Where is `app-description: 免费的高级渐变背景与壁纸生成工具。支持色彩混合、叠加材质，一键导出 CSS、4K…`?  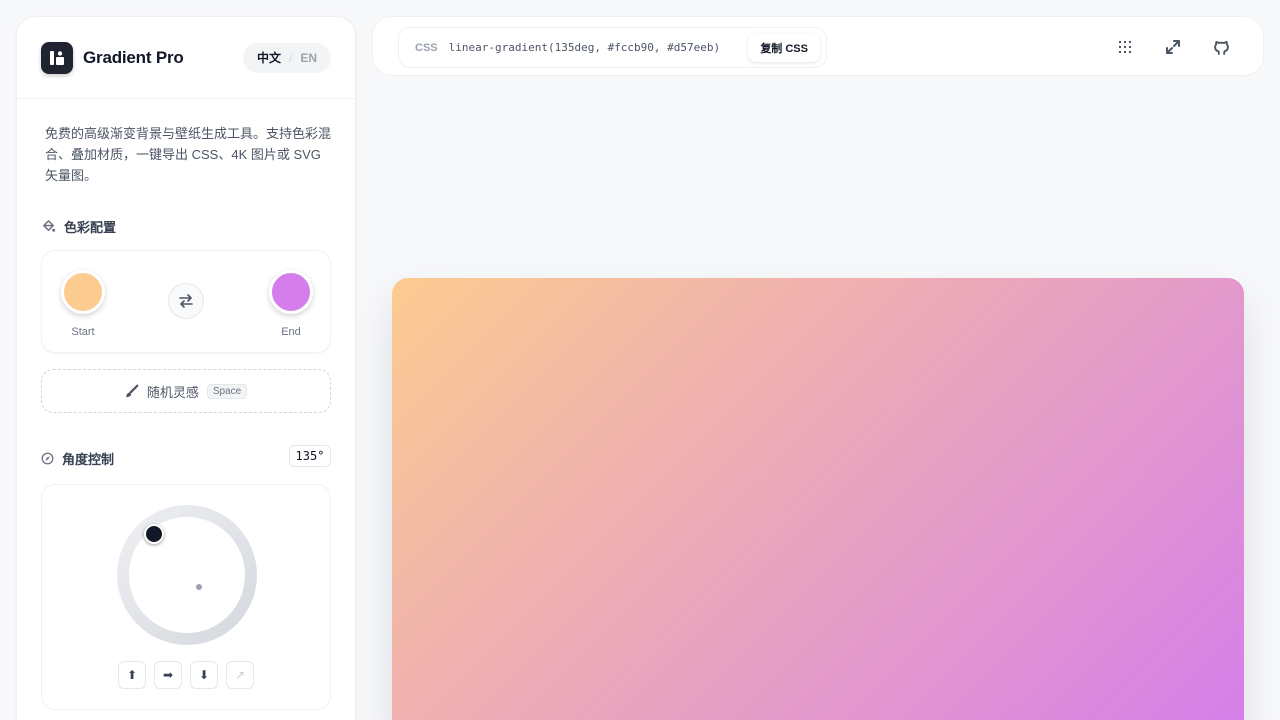
app-description: 免费的高级渐变背景与壁纸生成工具。支持色彩混合、叠加材质，一键导出 CSS、4K… is located at coordinates (188, 154).